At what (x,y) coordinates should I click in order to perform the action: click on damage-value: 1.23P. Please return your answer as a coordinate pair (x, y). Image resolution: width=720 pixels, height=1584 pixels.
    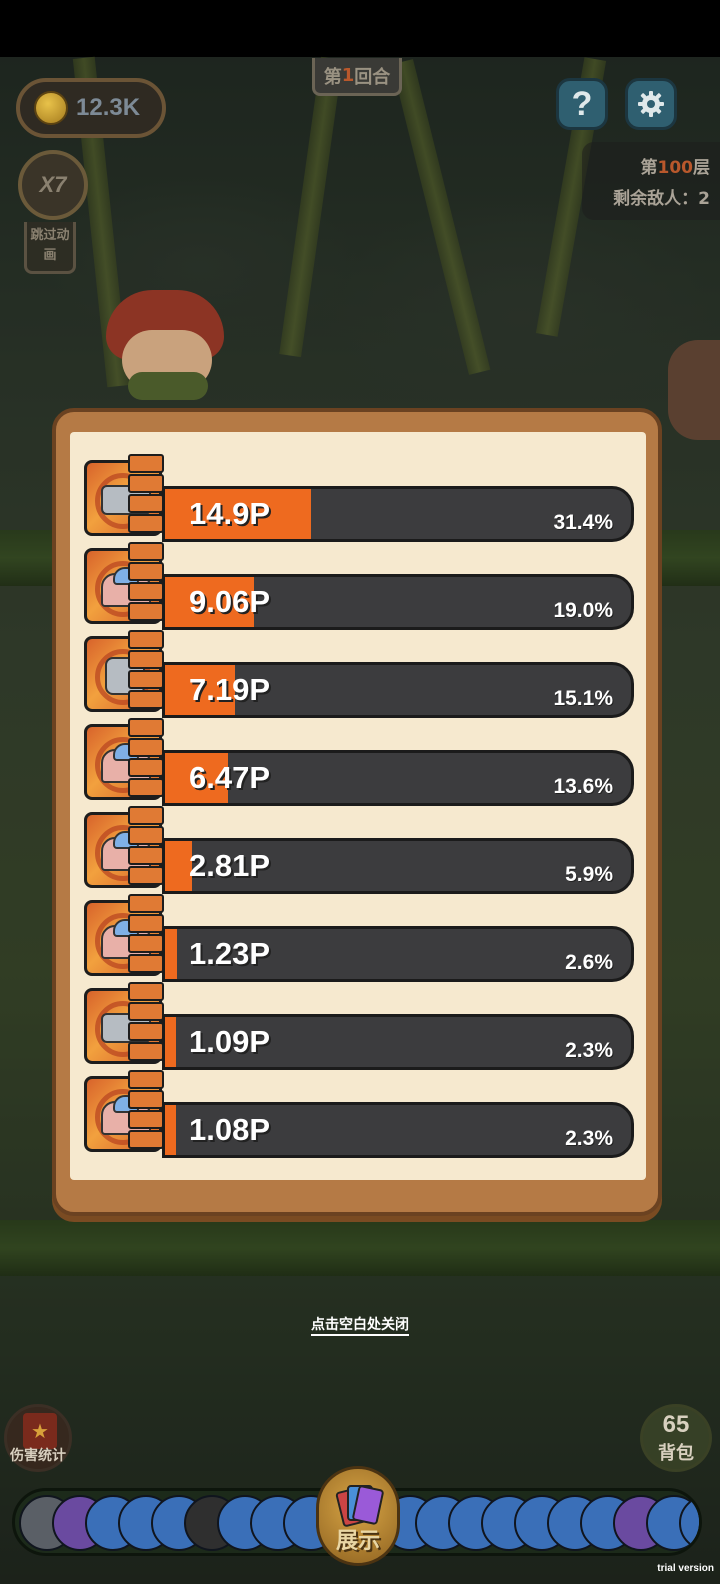
    Looking at the image, I should click on (230, 953).